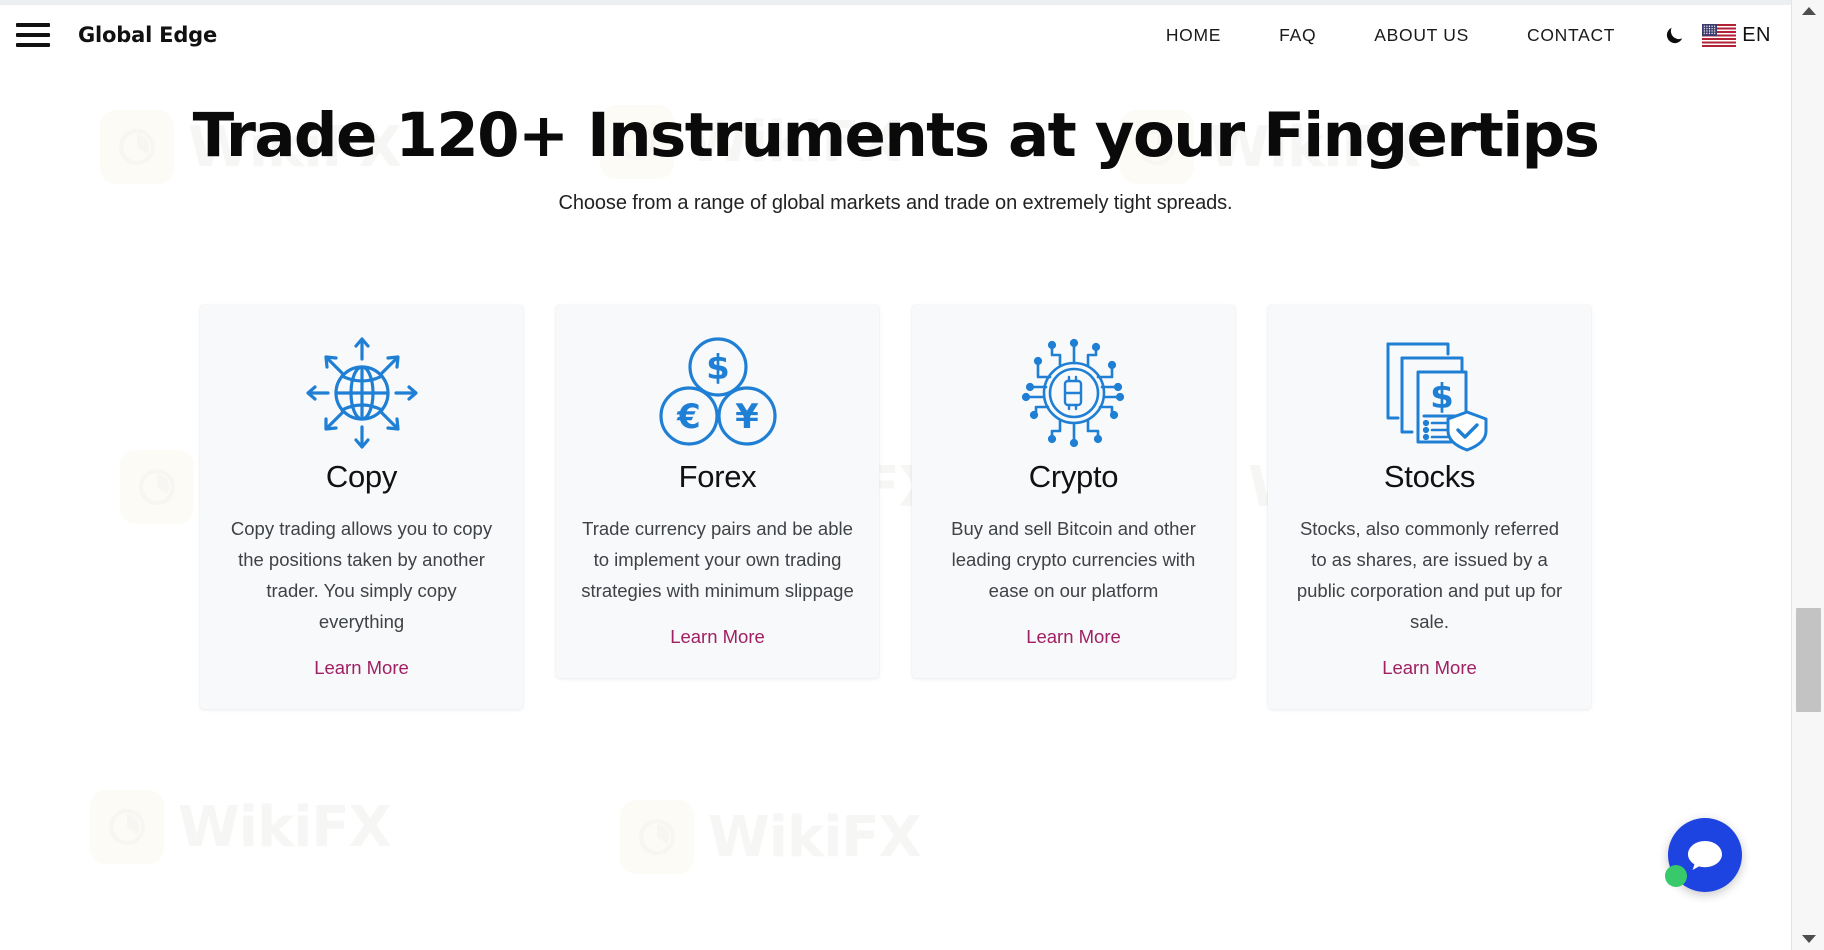 The width and height of the screenshot is (1824, 950). What do you see at coordinates (1675, 35) in the screenshot?
I see `moon-icon` at bounding box center [1675, 35].